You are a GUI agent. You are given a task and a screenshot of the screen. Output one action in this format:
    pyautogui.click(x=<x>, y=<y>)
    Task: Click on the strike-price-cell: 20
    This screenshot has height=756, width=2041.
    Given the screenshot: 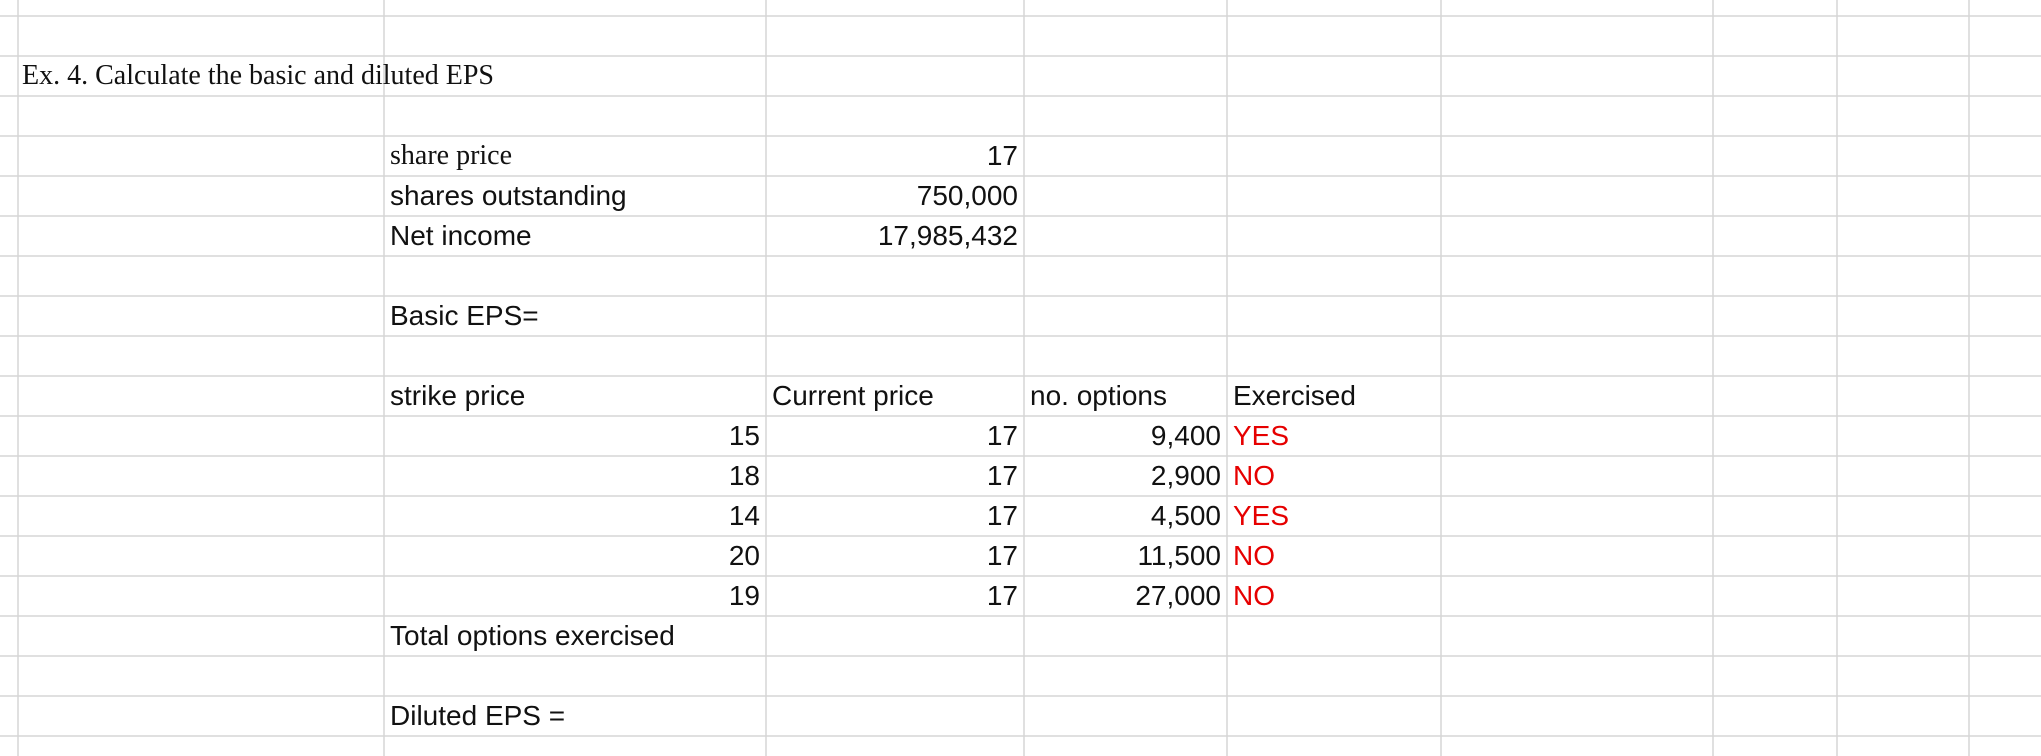 What is the action you would take?
    pyautogui.click(x=575, y=556)
    